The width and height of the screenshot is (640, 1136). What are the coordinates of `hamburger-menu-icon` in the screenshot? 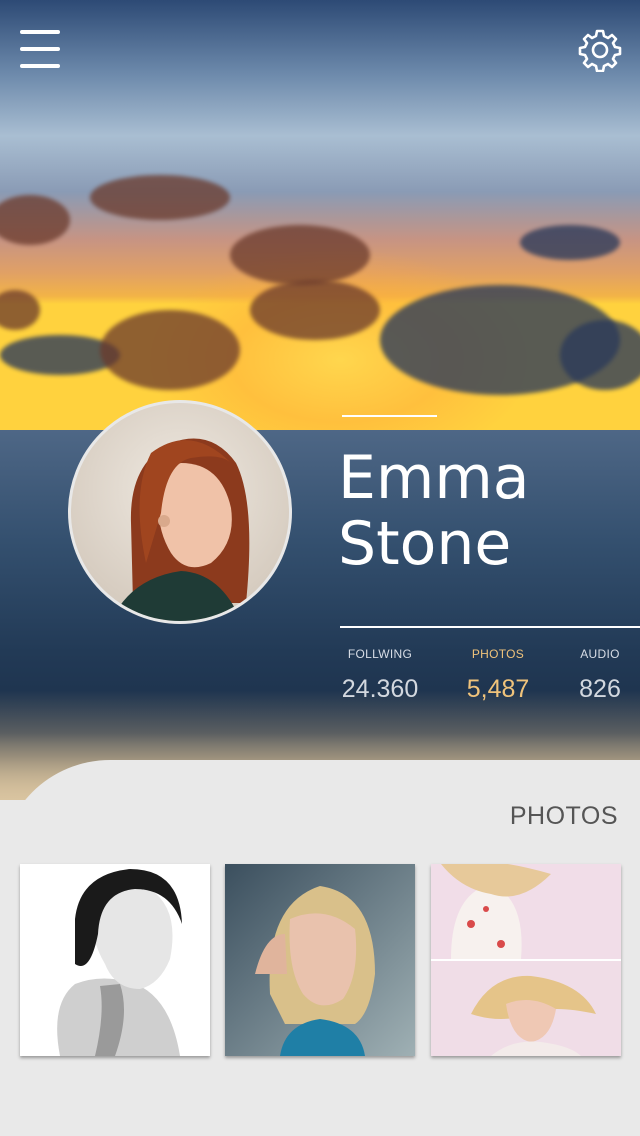 It's located at (40, 50).